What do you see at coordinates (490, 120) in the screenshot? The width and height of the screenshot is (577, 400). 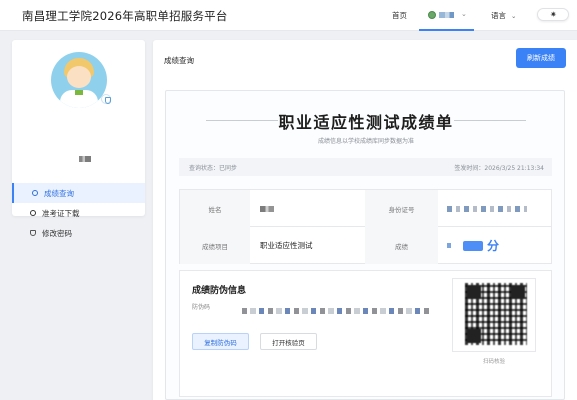 I see `title-divider` at bounding box center [490, 120].